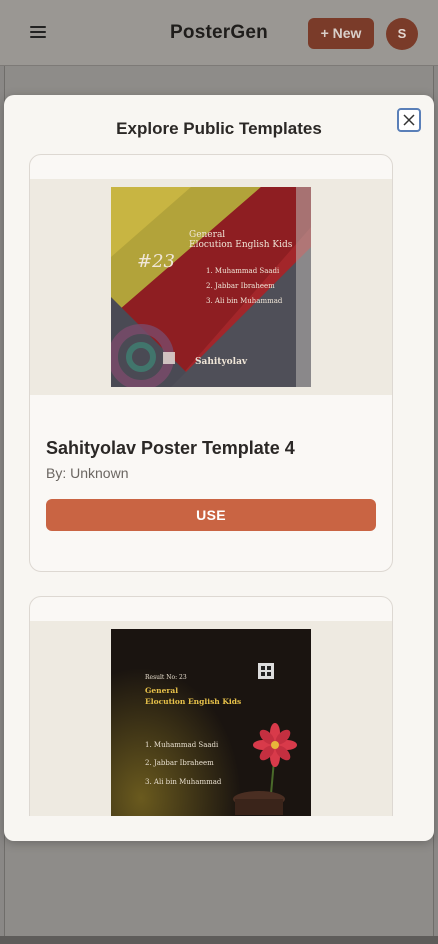 The width and height of the screenshot is (438, 944). I want to click on poster-number: #23, so click(156, 261).